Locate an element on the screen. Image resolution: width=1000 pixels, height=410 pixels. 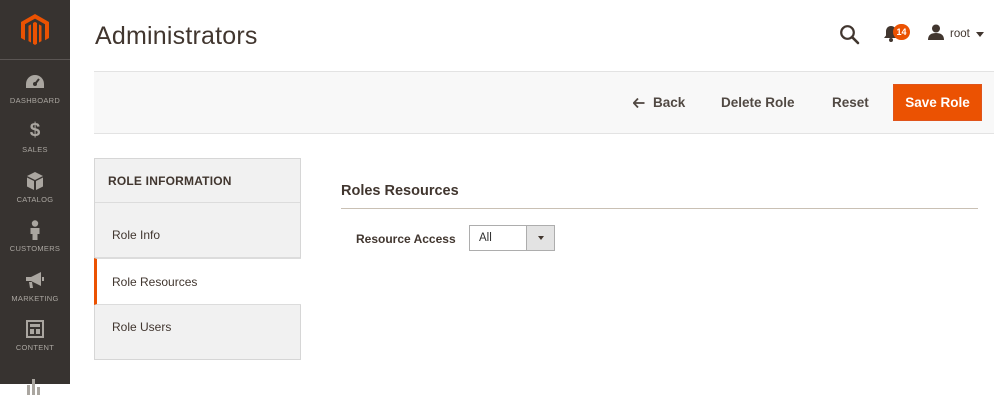
sidebar-item-label: MARKETING is located at coordinates (35, 298).